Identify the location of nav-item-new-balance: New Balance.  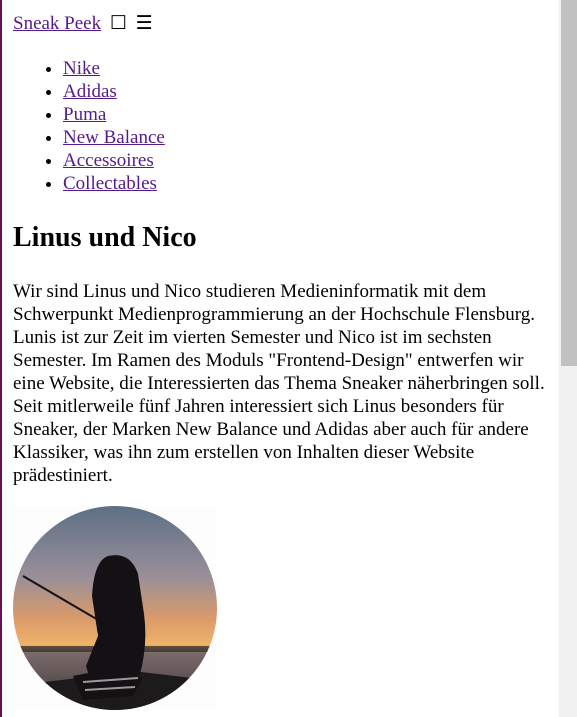
(114, 137).